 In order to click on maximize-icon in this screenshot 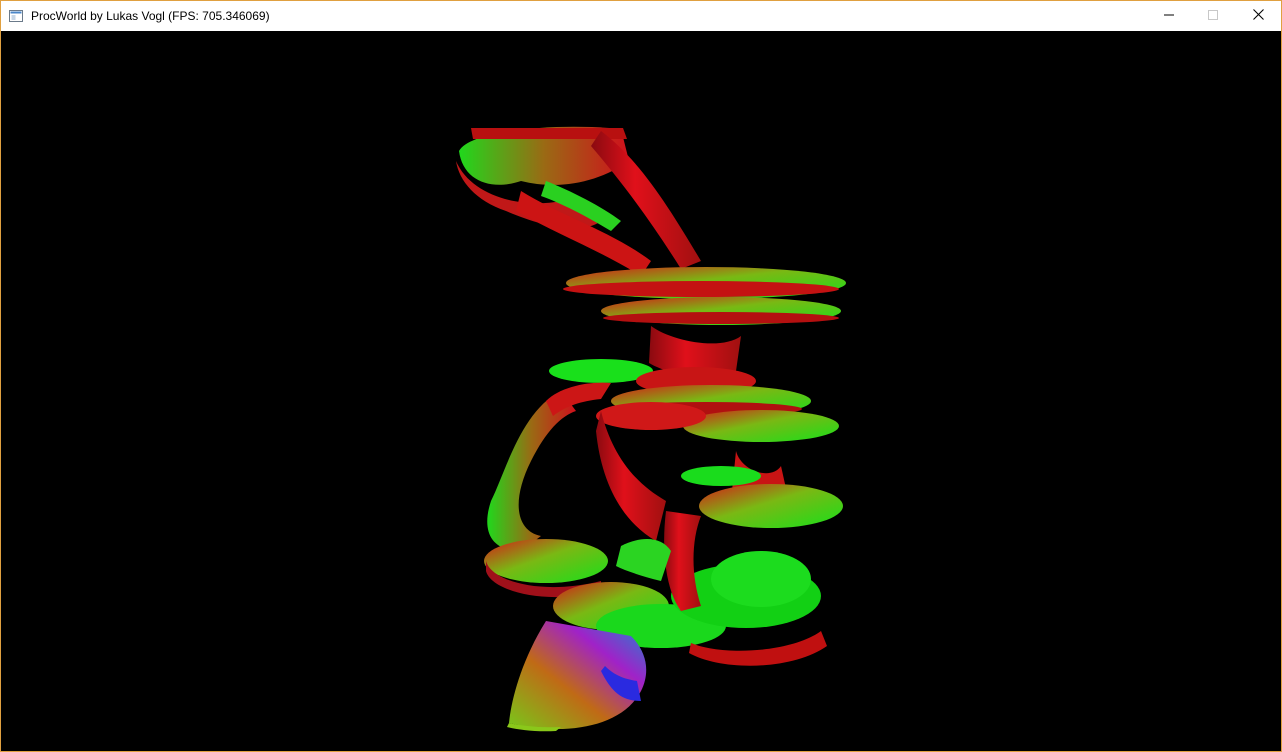, I will do `click(1213, 16)`.